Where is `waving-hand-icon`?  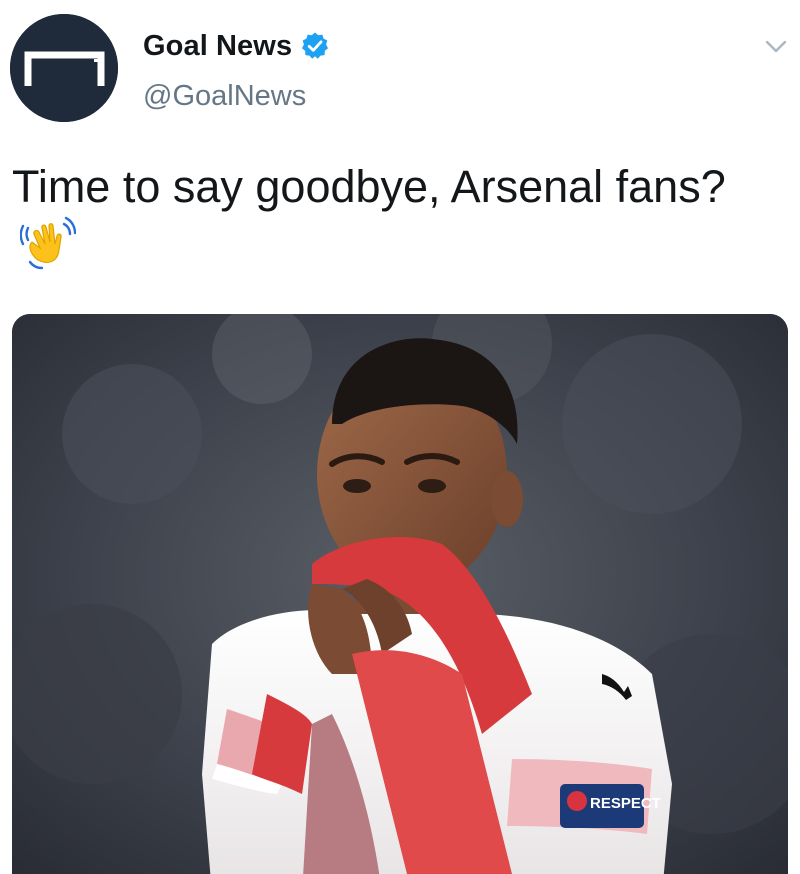
waving-hand-icon is located at coordinates (48, 244).